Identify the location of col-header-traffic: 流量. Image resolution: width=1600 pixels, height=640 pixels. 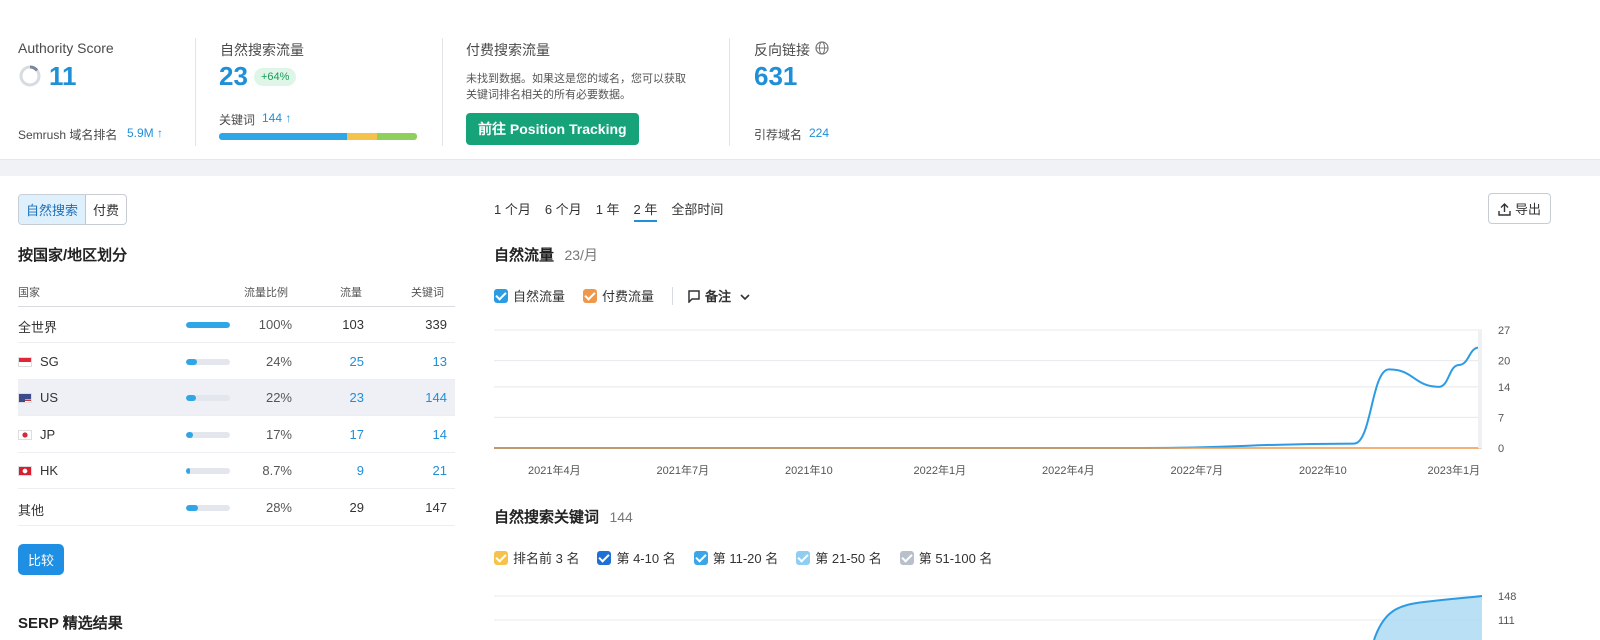
(351, 292).